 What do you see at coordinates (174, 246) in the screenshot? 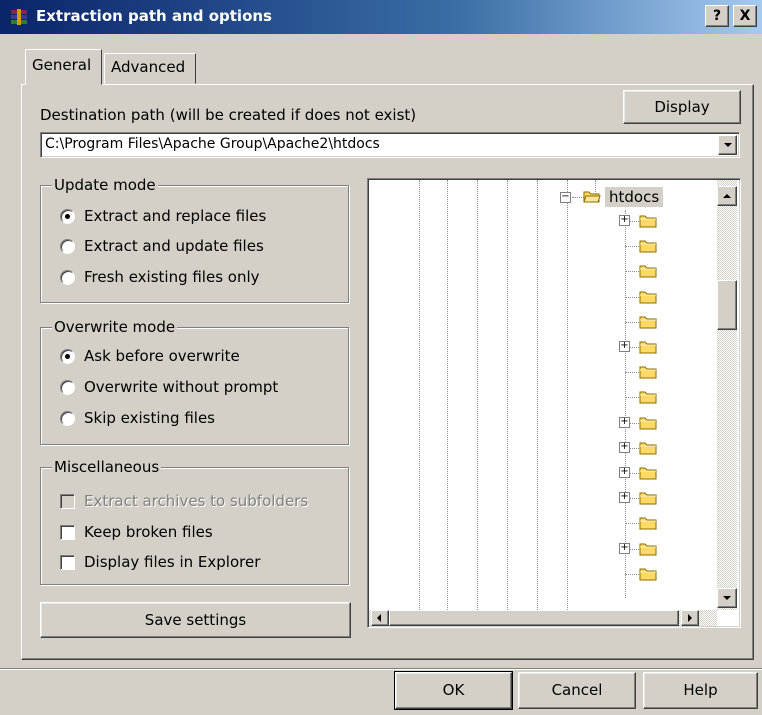
I see `radio-extract-update-label: Extract and update files` at bounding box center [174, 246].